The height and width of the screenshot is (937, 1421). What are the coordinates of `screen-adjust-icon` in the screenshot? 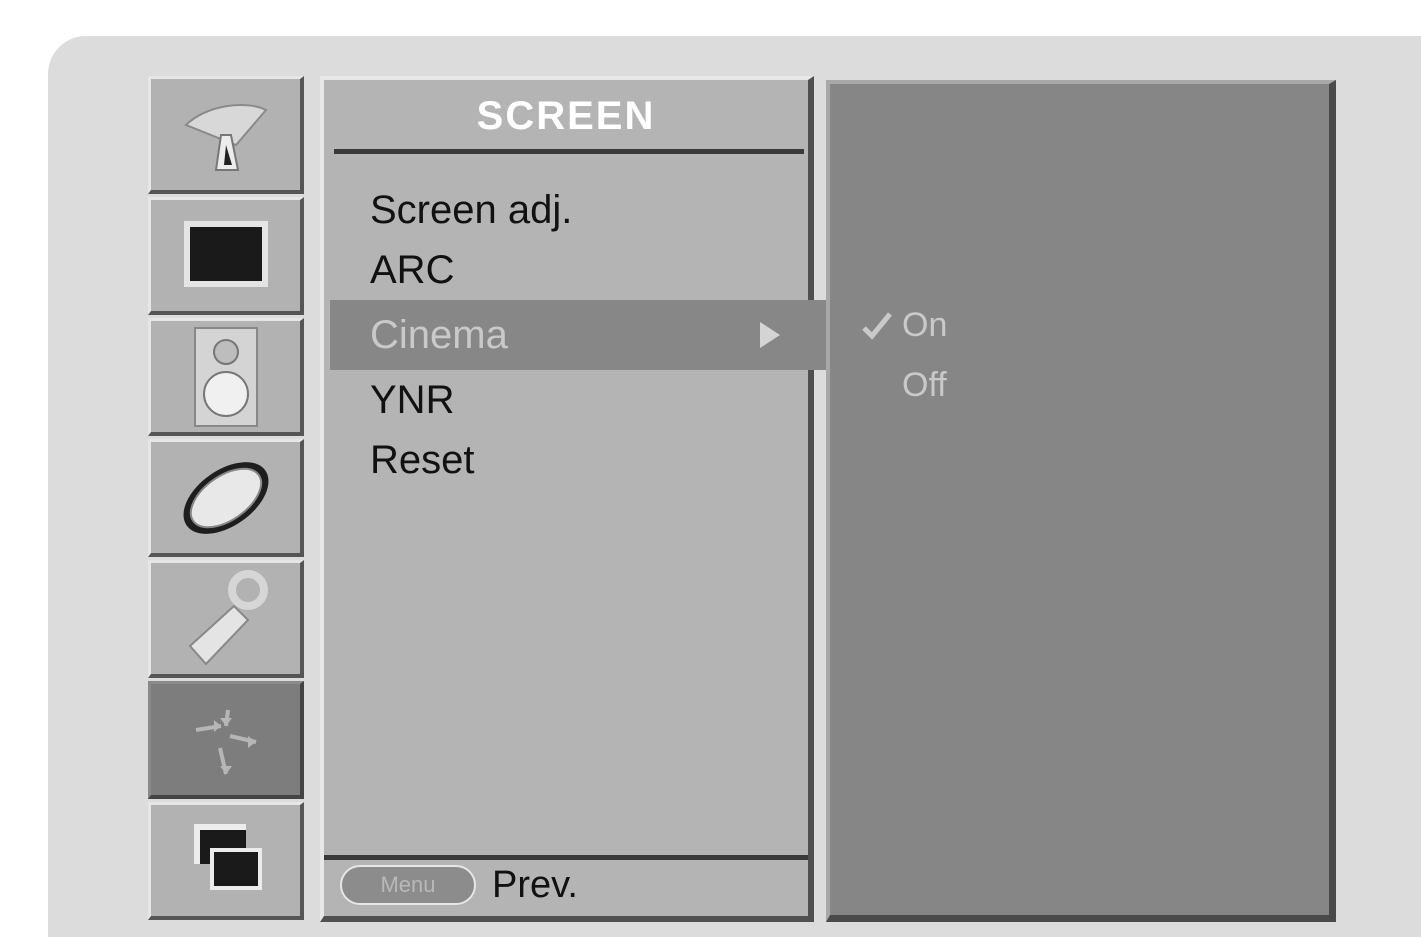 It's located at (225, 741).